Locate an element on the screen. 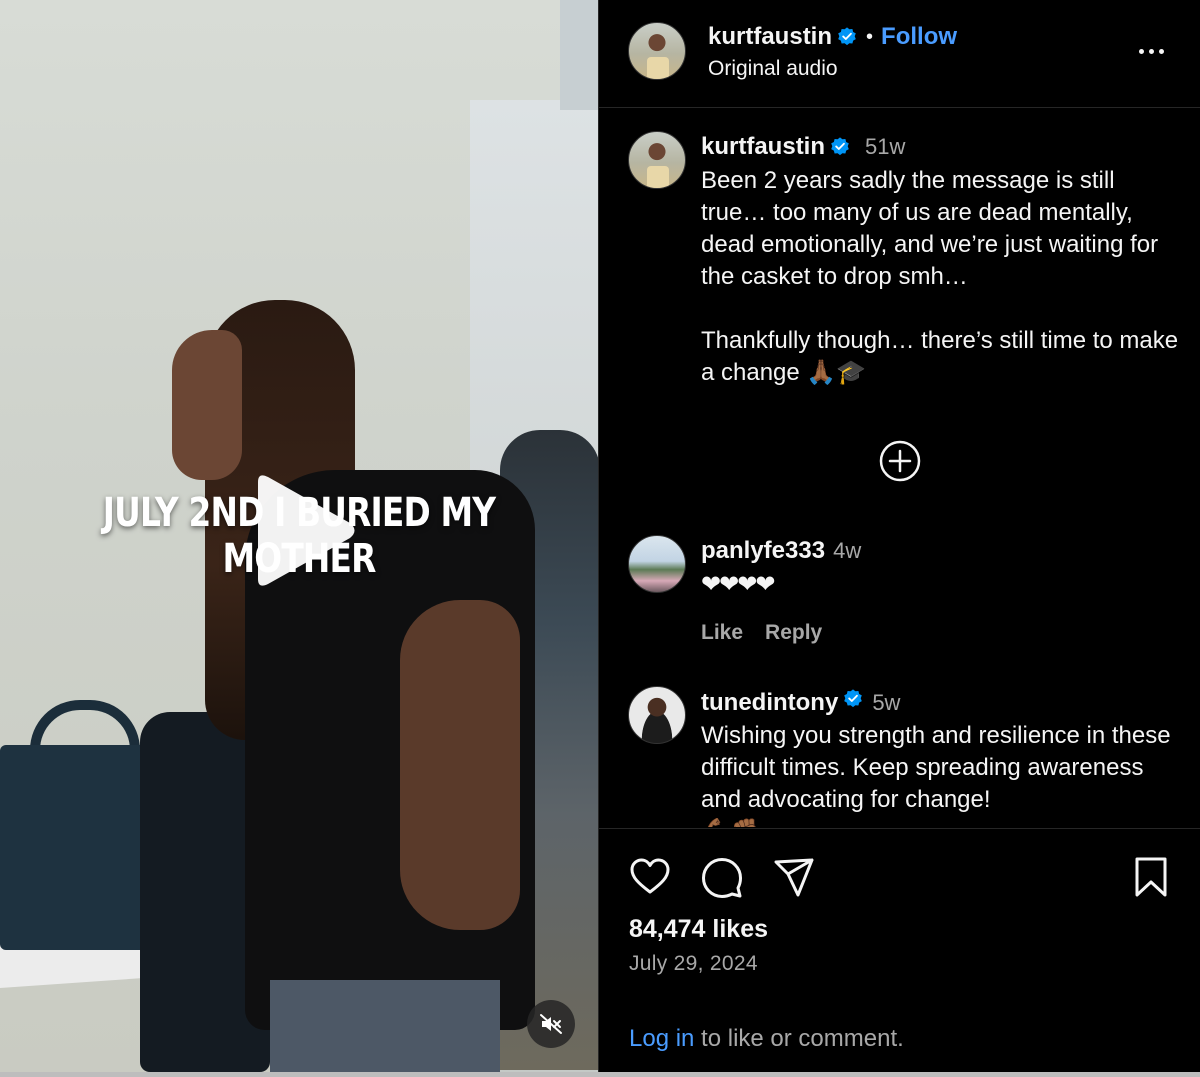  author-username: kurtfaustin is located at coordinates (770, 37).